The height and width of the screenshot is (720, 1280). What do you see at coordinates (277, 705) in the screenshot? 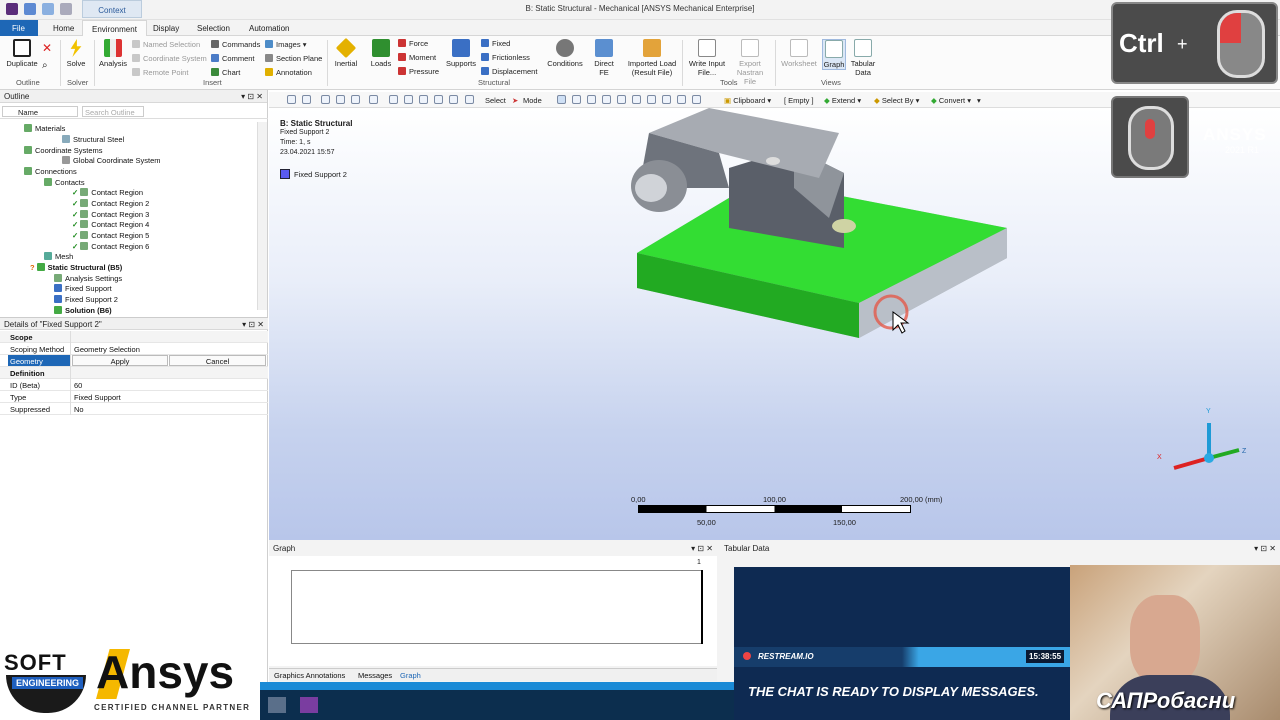
I see `workbench-taskbar-icon` at bounding box center [277, 705].